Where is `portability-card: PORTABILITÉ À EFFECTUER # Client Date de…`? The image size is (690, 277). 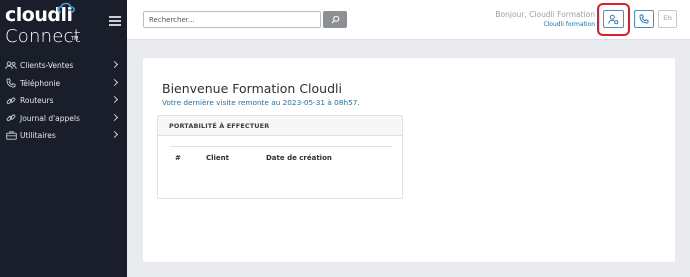
portability-card: PORTABILITÉ À EFFECTUER # Client Date de… is located at coordinates (280, 157).